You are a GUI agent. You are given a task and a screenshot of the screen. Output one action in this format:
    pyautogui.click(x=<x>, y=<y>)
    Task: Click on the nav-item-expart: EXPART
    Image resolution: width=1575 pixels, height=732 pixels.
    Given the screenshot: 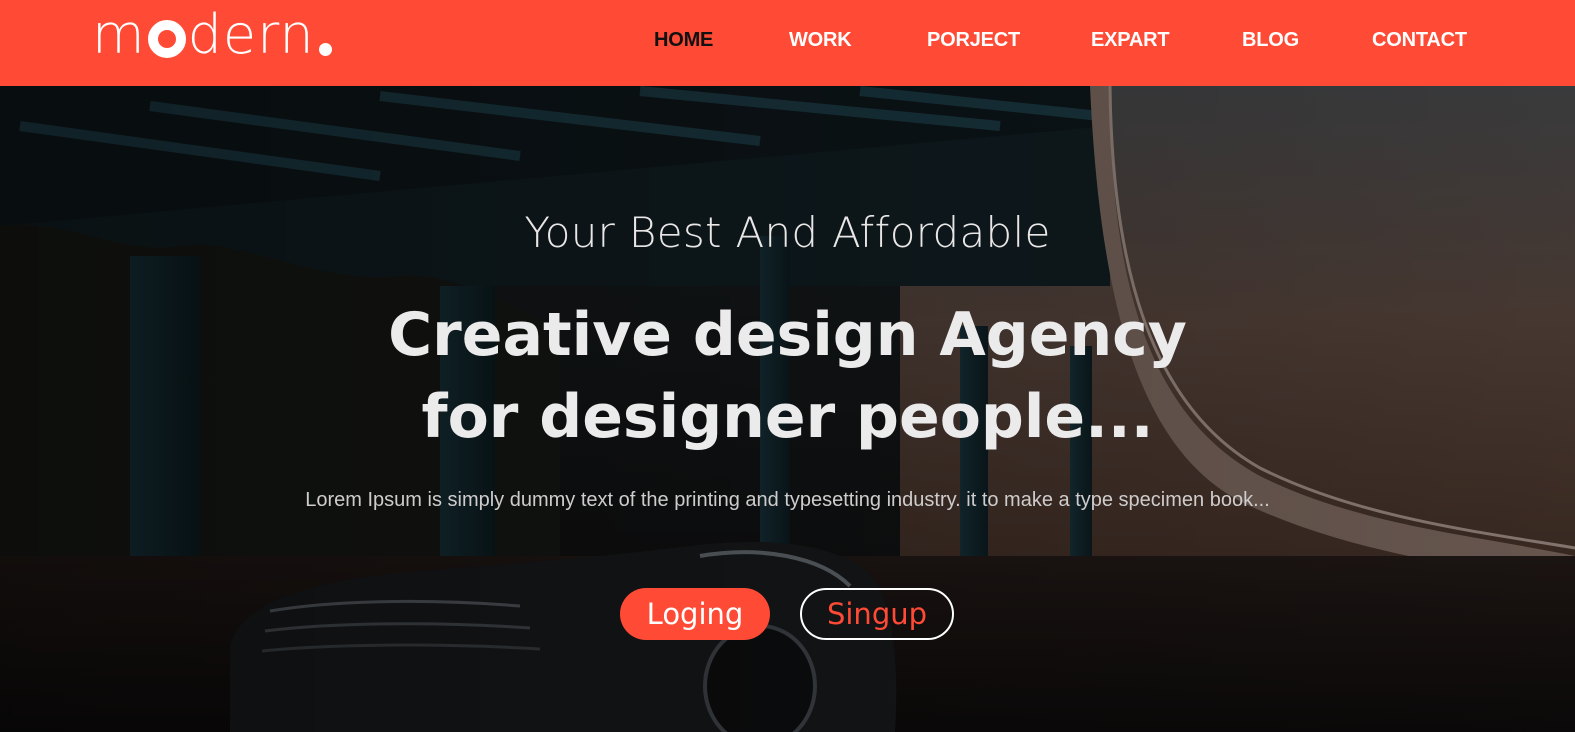 What is the action you would take?
    pyautogui.click(x=1130, y=40)
    